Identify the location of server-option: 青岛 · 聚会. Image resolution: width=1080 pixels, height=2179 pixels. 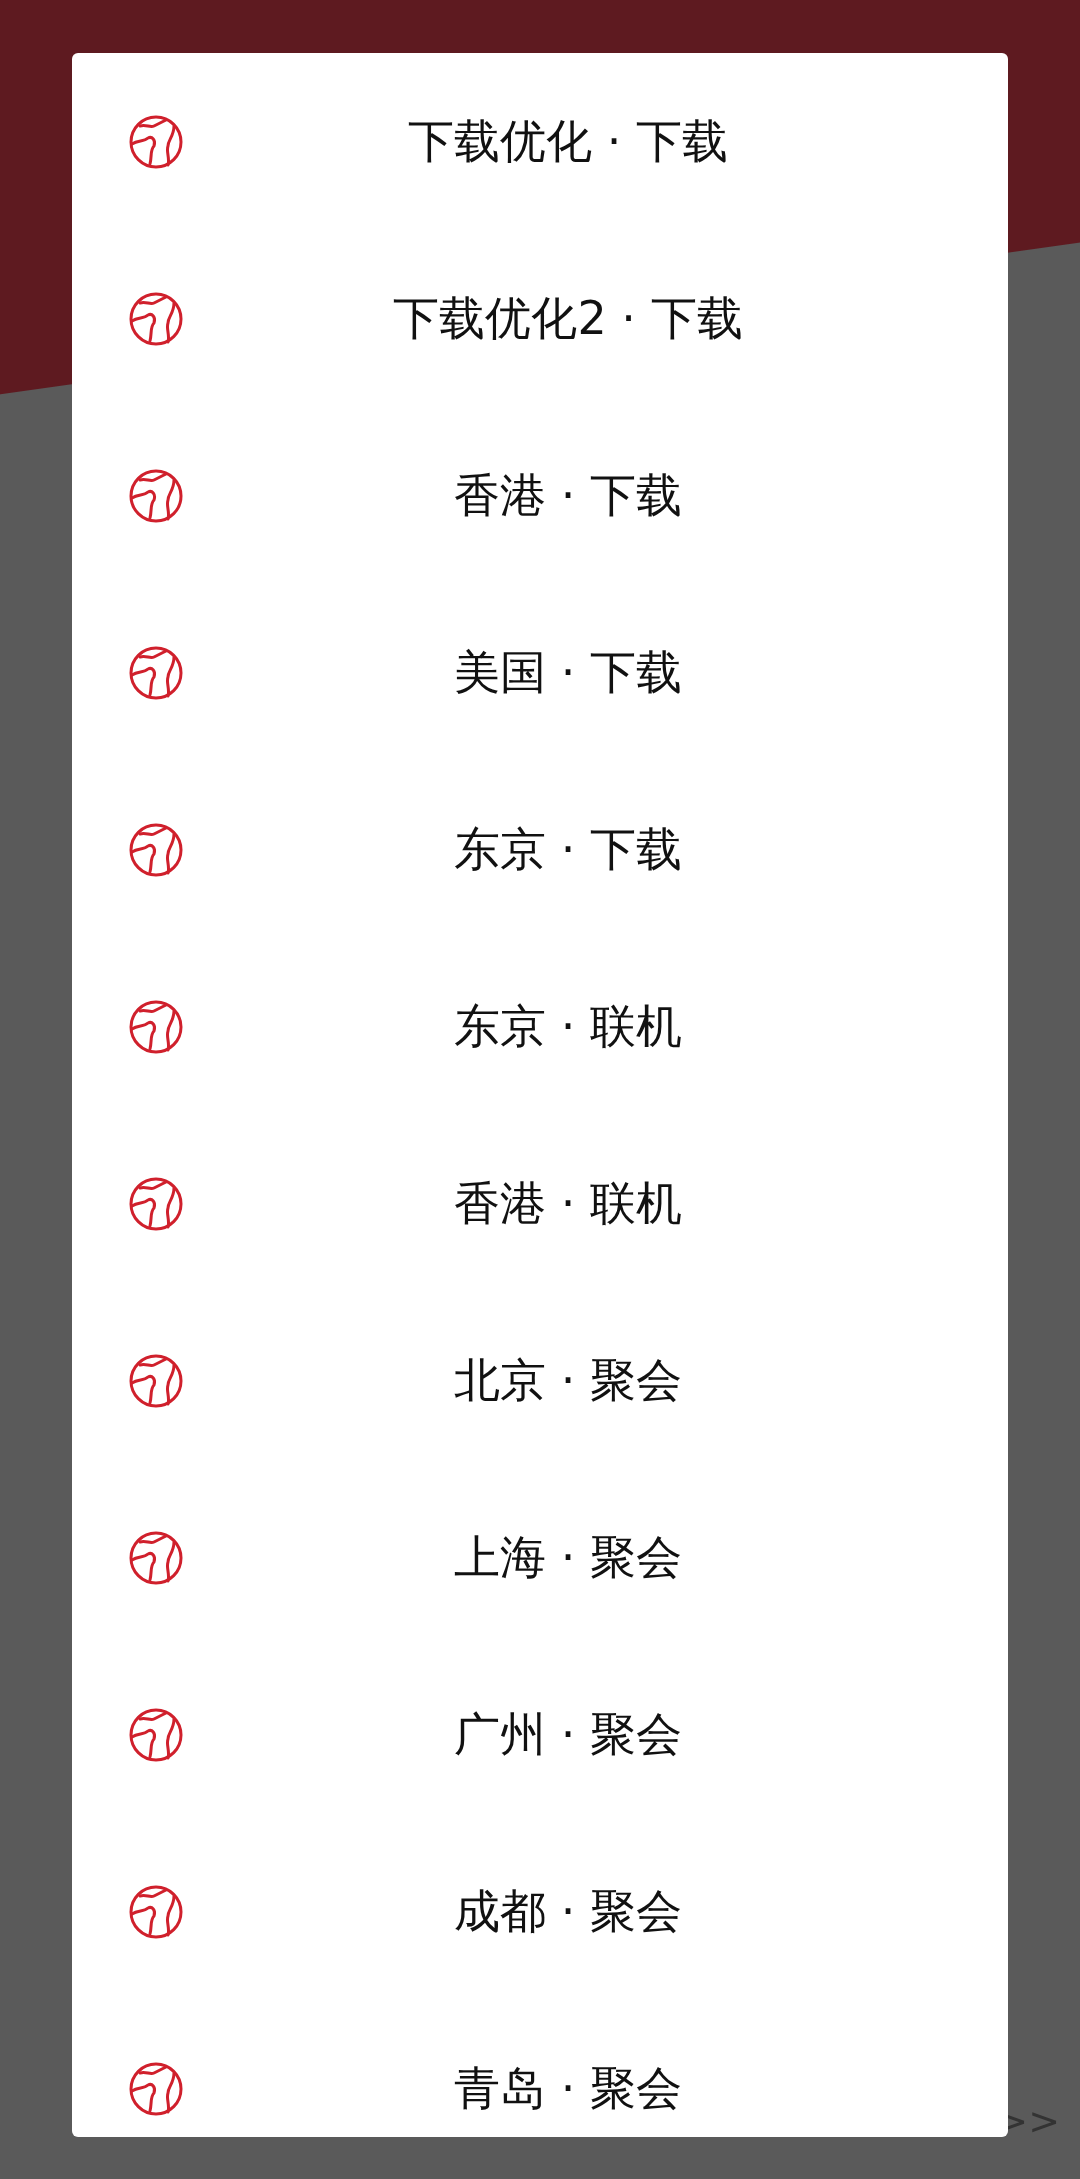
(568, 2088).